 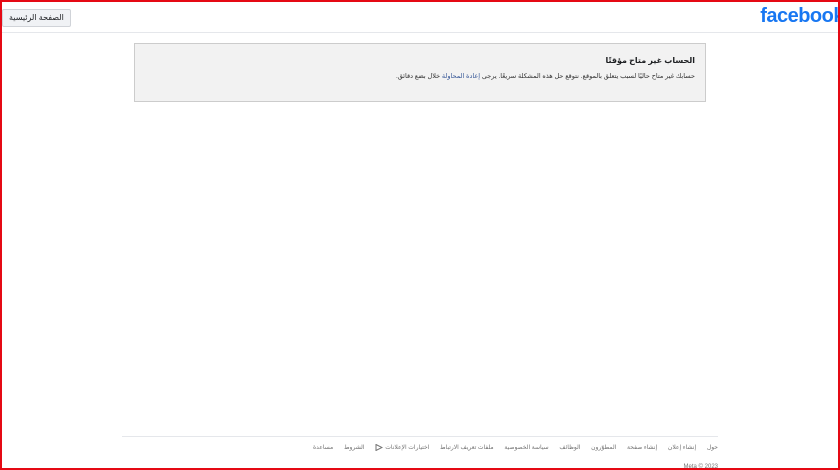 What do you see at coordinates (682, 448) in the screenshot?
I see `footer-link-create-ad: إنشاء إعلان` at bounding box center [682, 448].